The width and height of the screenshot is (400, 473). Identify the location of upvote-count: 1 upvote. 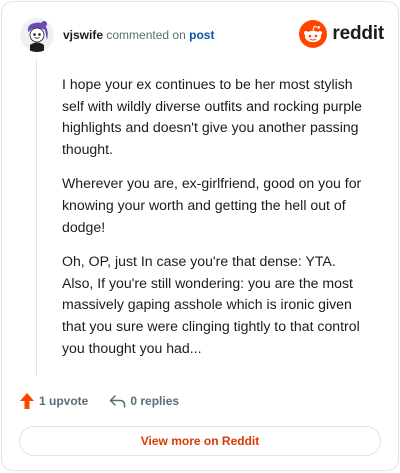
(64, 401).